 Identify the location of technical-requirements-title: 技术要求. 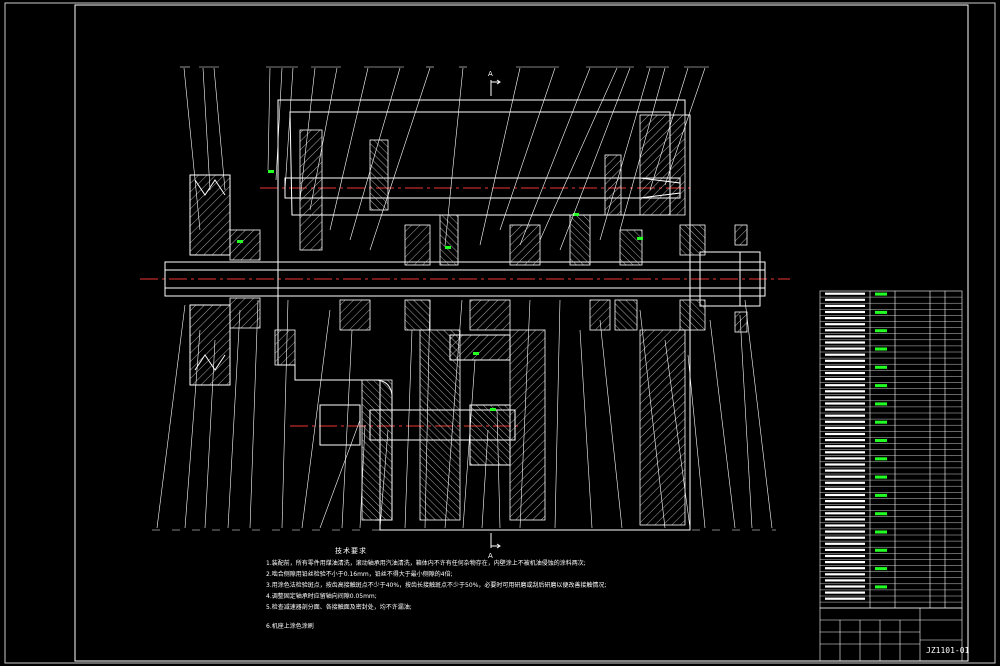
(351, 551).